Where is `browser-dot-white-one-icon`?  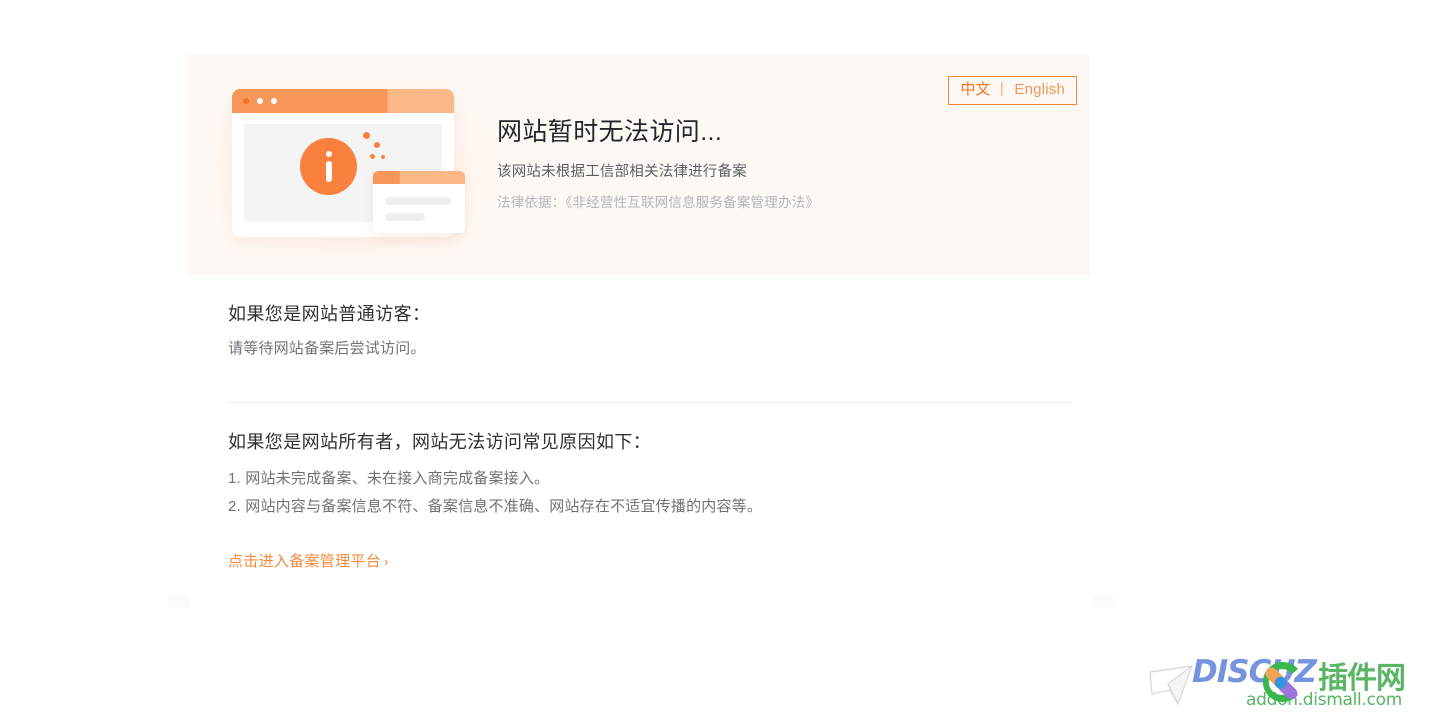
browser-dot-white-one-icon is located at coordinates (260, 101).